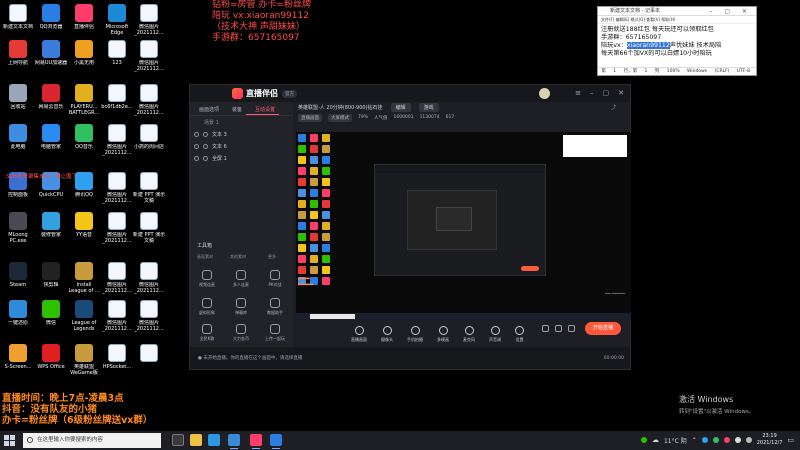 Image resolution: width=800 pixels, height=450 pixels. I want to click on stream-control: 麦克风, so click(469, 334).